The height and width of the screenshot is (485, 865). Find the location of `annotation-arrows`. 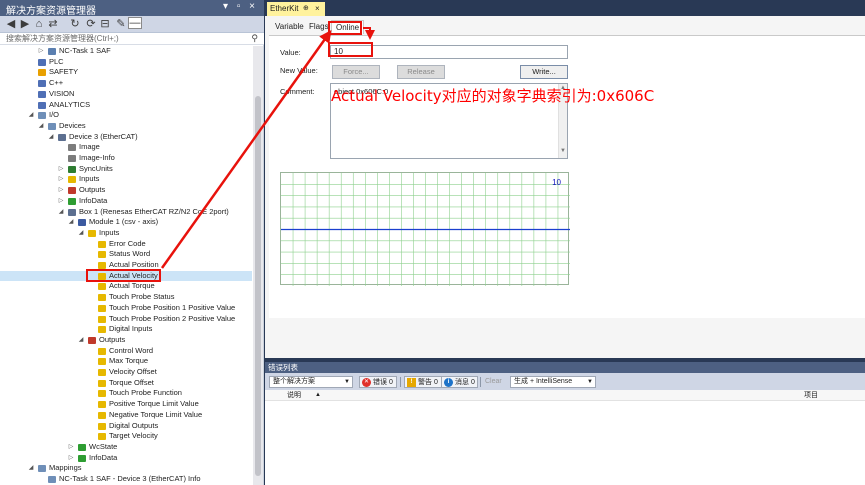

annotation-arrows is located at coordinates (267, 148).